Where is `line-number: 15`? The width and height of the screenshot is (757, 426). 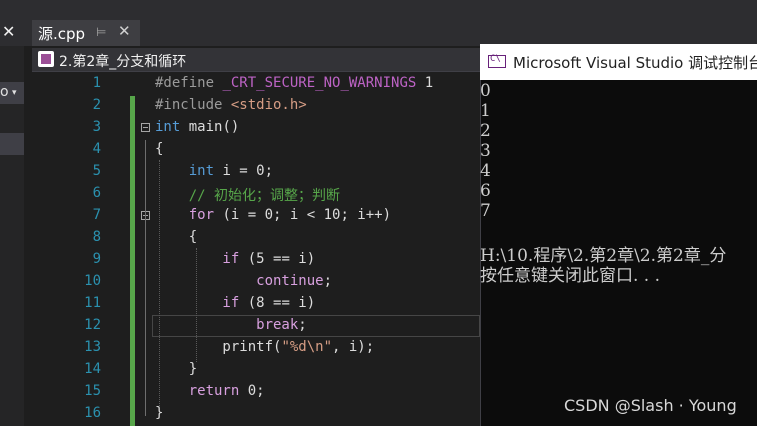
line-number: 15 is located at coordinates (92, 391).